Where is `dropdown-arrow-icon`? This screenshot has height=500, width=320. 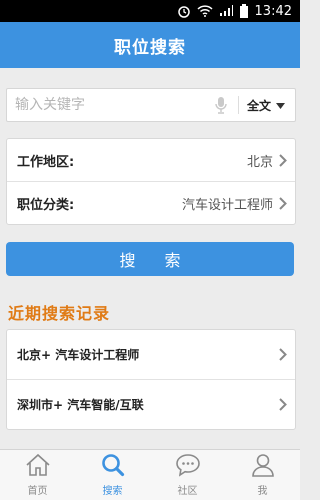 dropdown-arrow-icon is located at coordinates (280, 105).